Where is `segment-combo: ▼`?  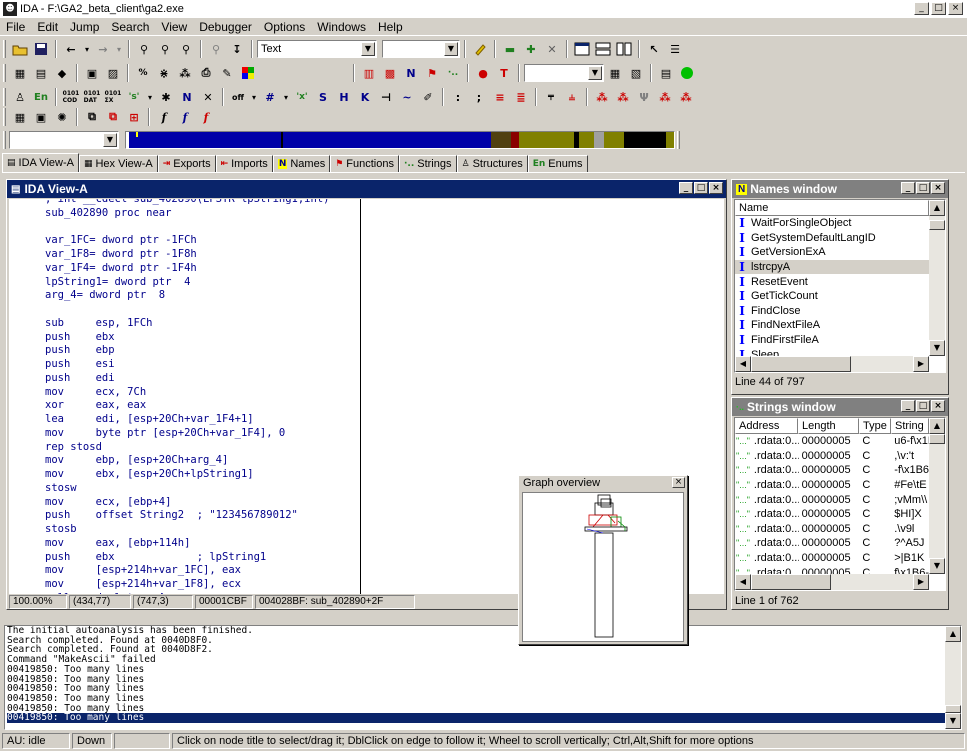 segment-combo: ▼ is located at coordinates (421, 49).